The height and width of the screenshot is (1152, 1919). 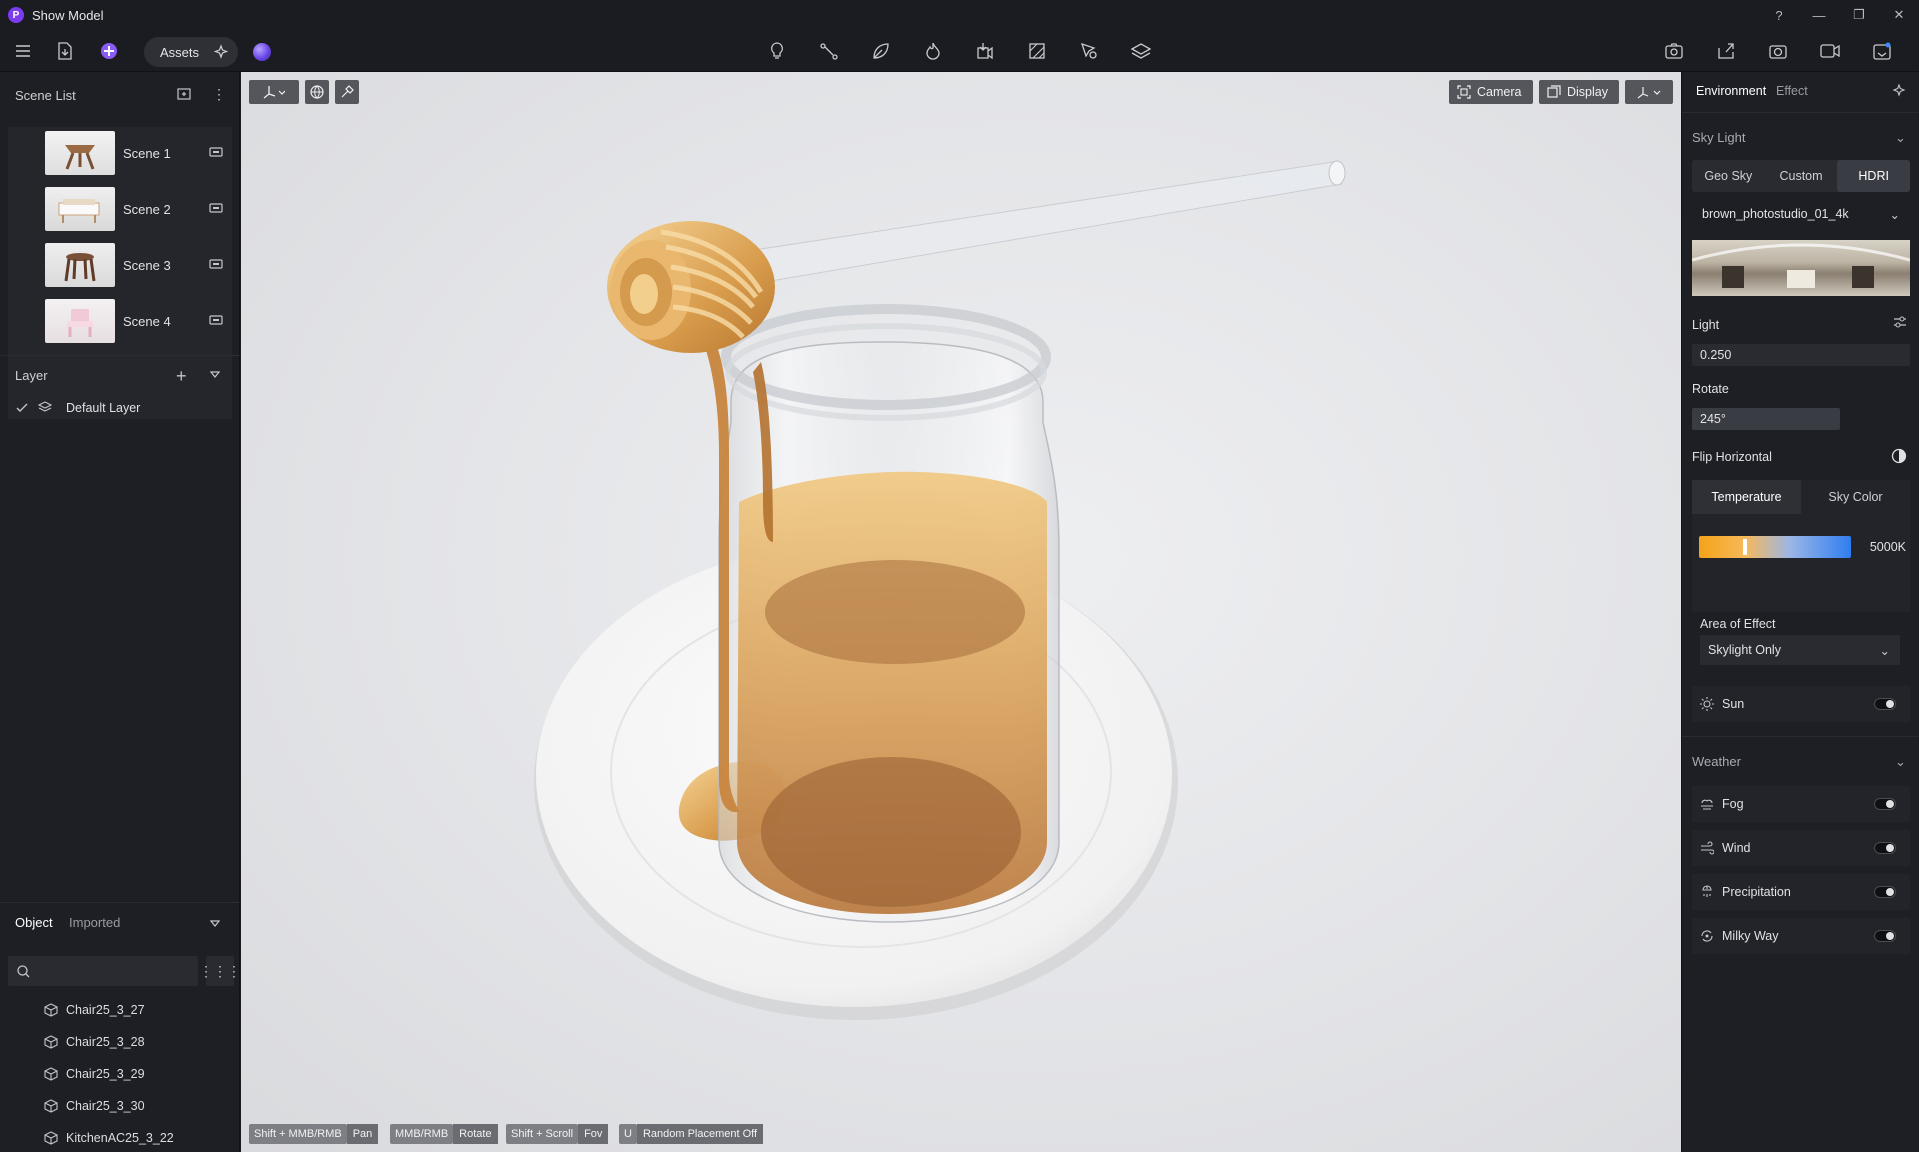 What do you see at coordinates (103, 971) in the screenshot?
I see `object-search-input` at bounding box center [103, 971].